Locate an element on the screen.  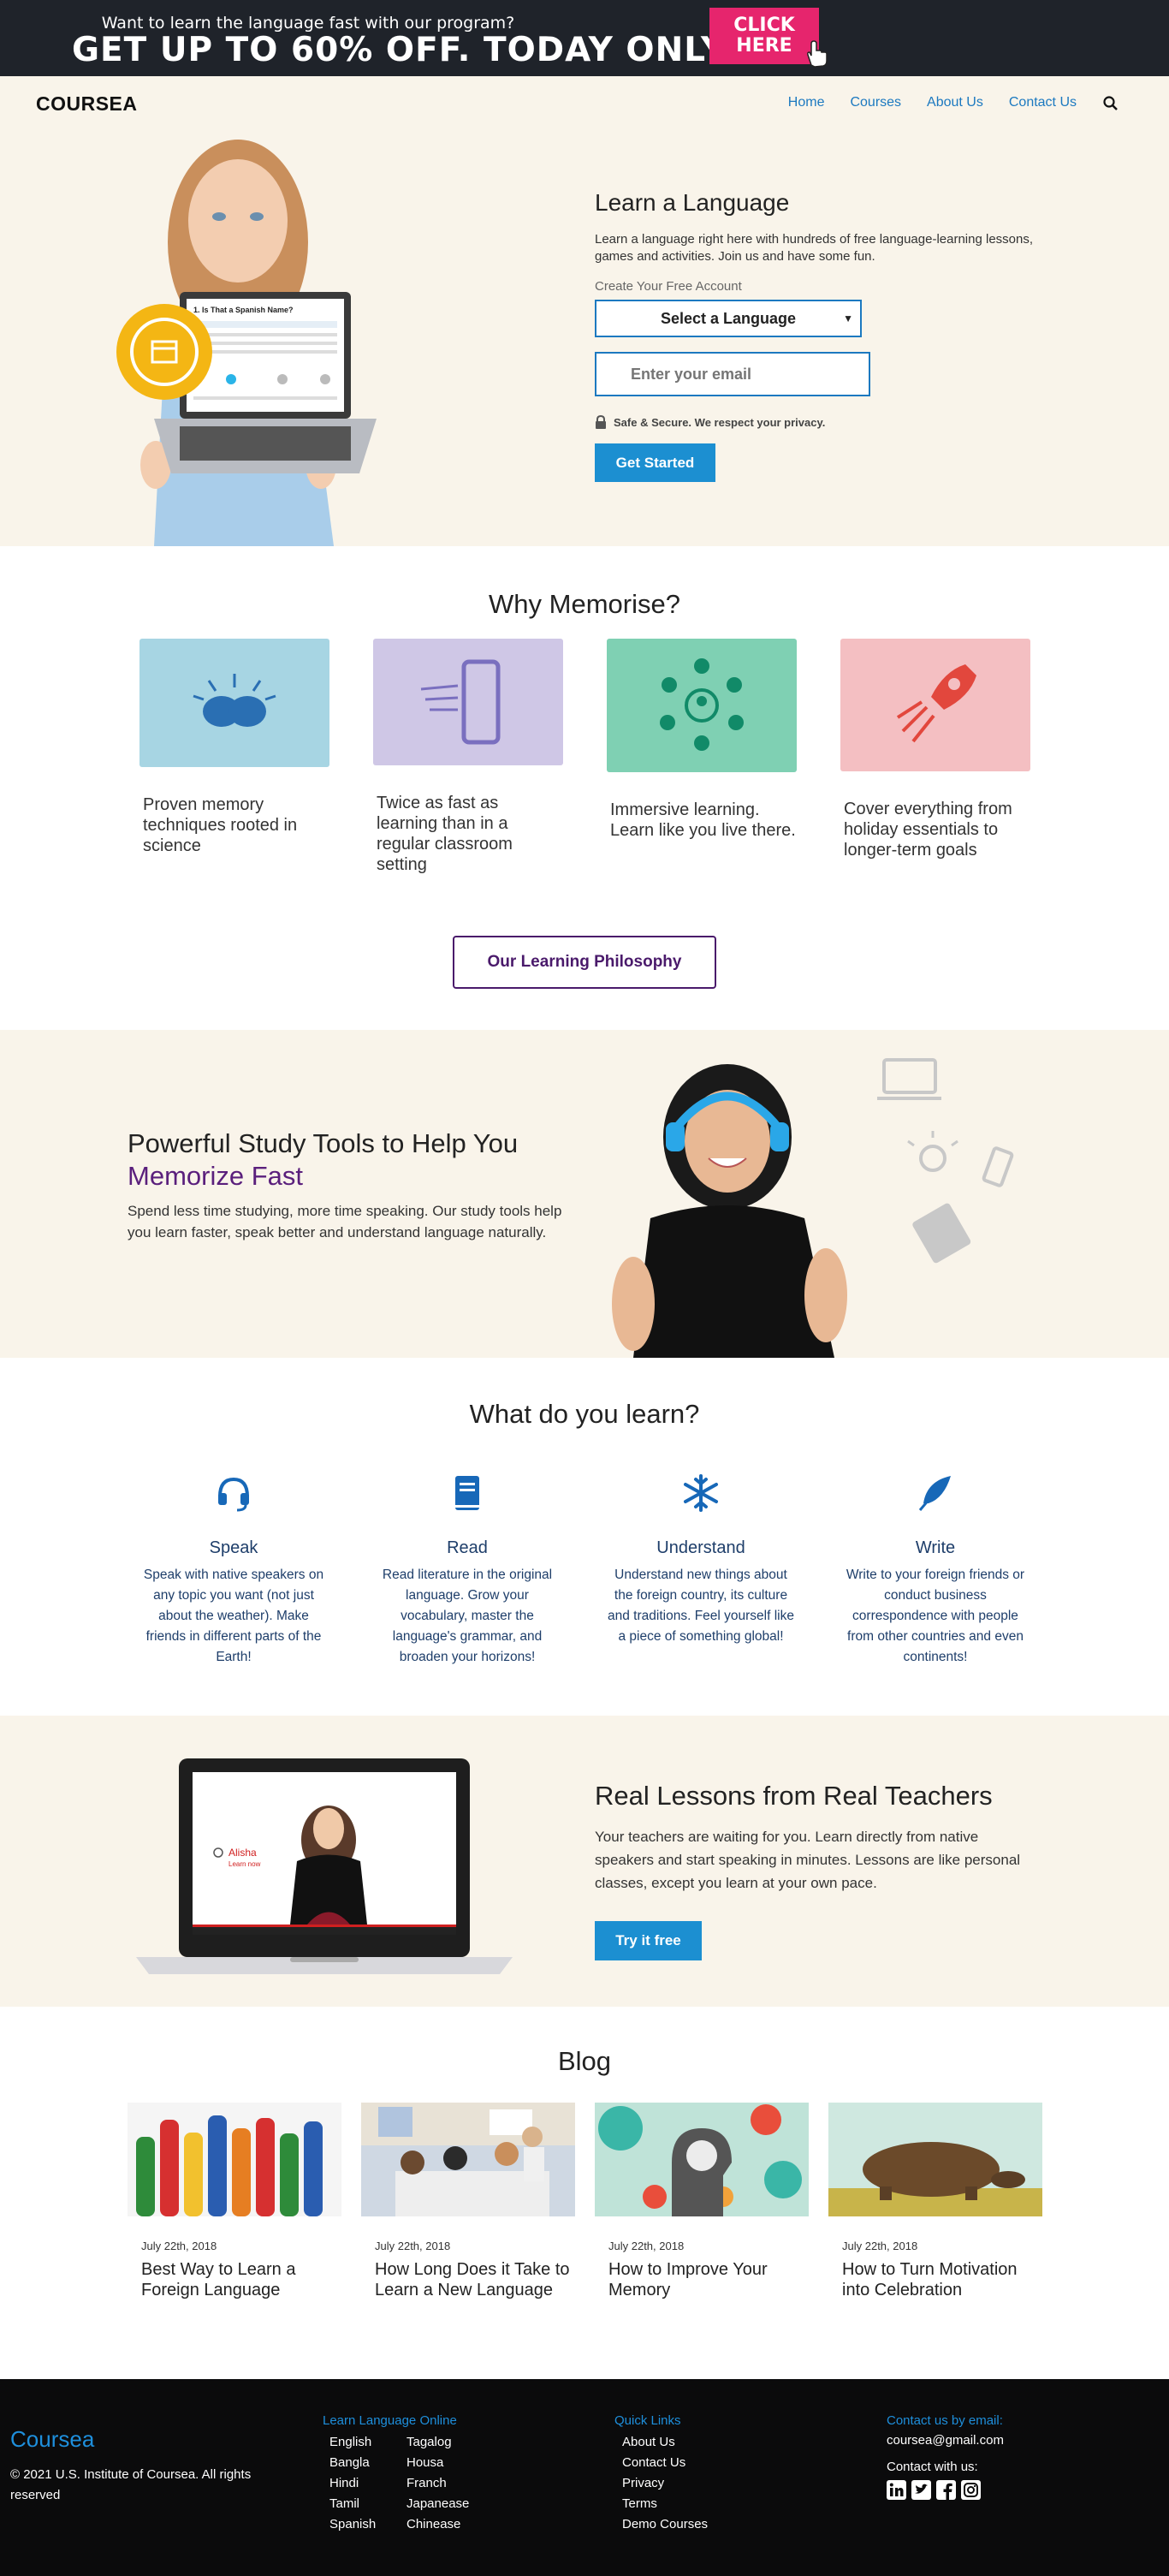
footer-quick-link: Privacy is located at coordinates (665, 2483).